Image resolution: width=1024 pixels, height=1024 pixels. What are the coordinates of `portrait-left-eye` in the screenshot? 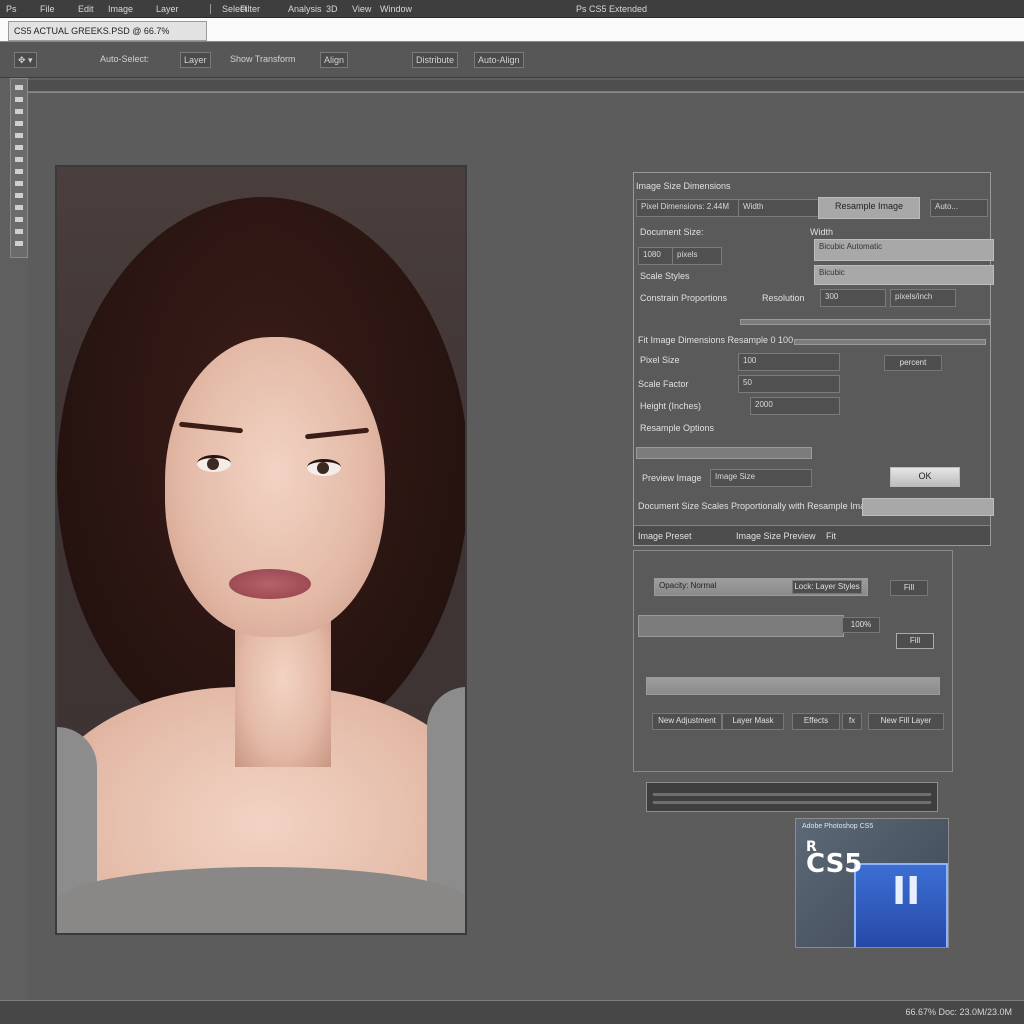 It's located at (214, 463).